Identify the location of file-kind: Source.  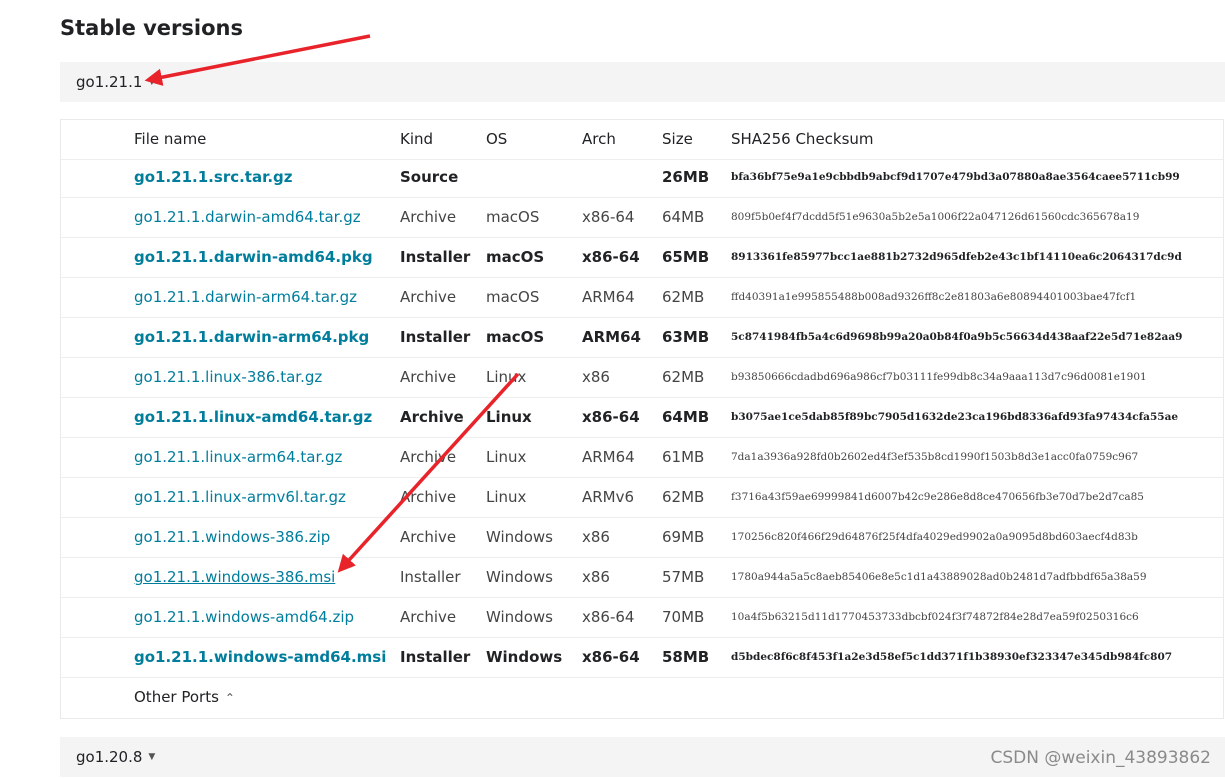
(429, 177).